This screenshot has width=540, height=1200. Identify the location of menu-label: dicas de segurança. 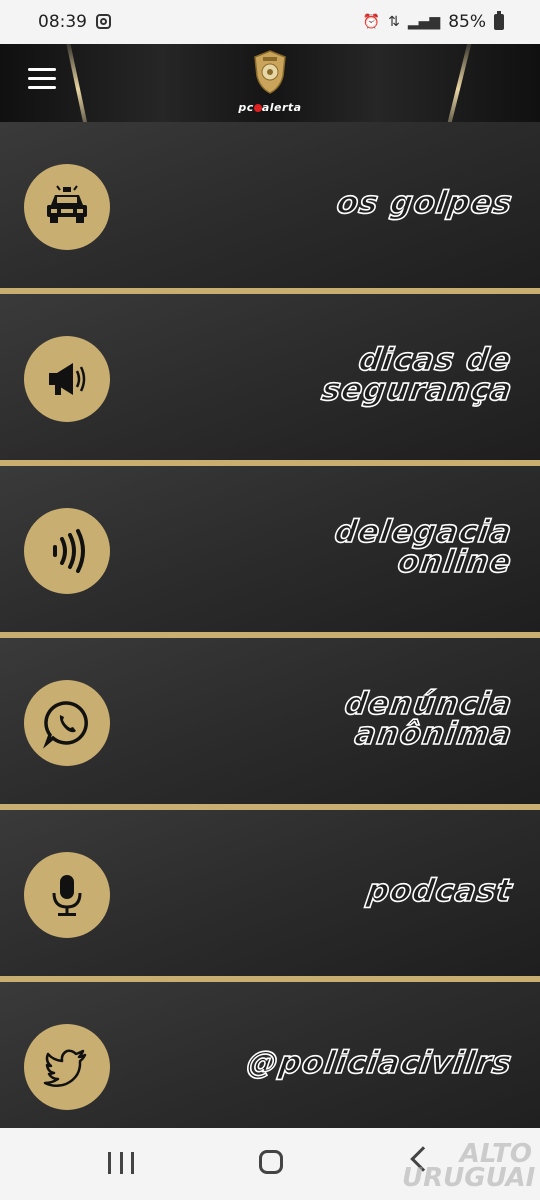
(416, 375).